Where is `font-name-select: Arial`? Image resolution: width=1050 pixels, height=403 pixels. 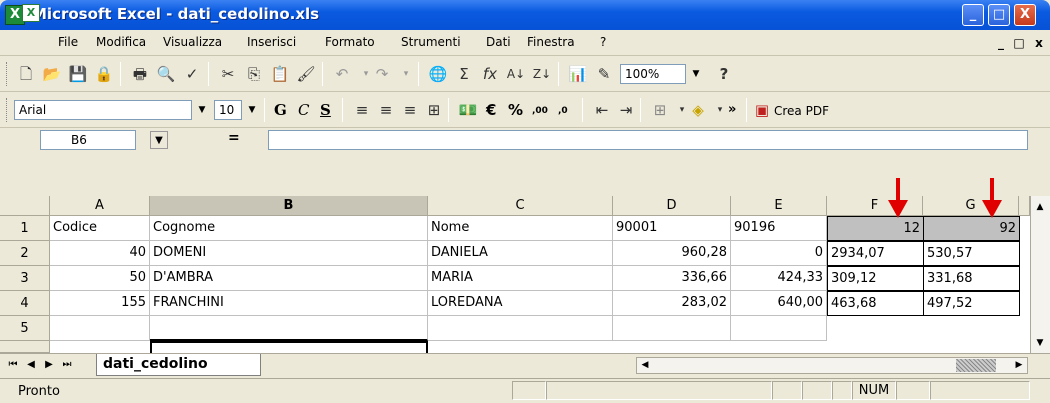
font-name-select: Arial is located at coordinates (103, 110).